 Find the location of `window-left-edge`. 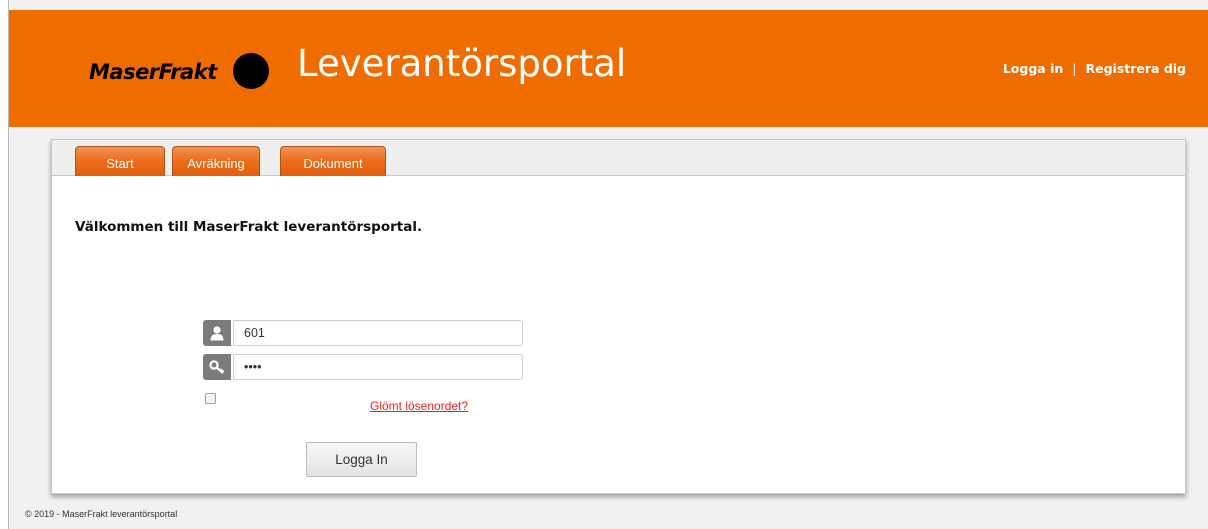

window-left-edge is located at coordinates (4, 264).